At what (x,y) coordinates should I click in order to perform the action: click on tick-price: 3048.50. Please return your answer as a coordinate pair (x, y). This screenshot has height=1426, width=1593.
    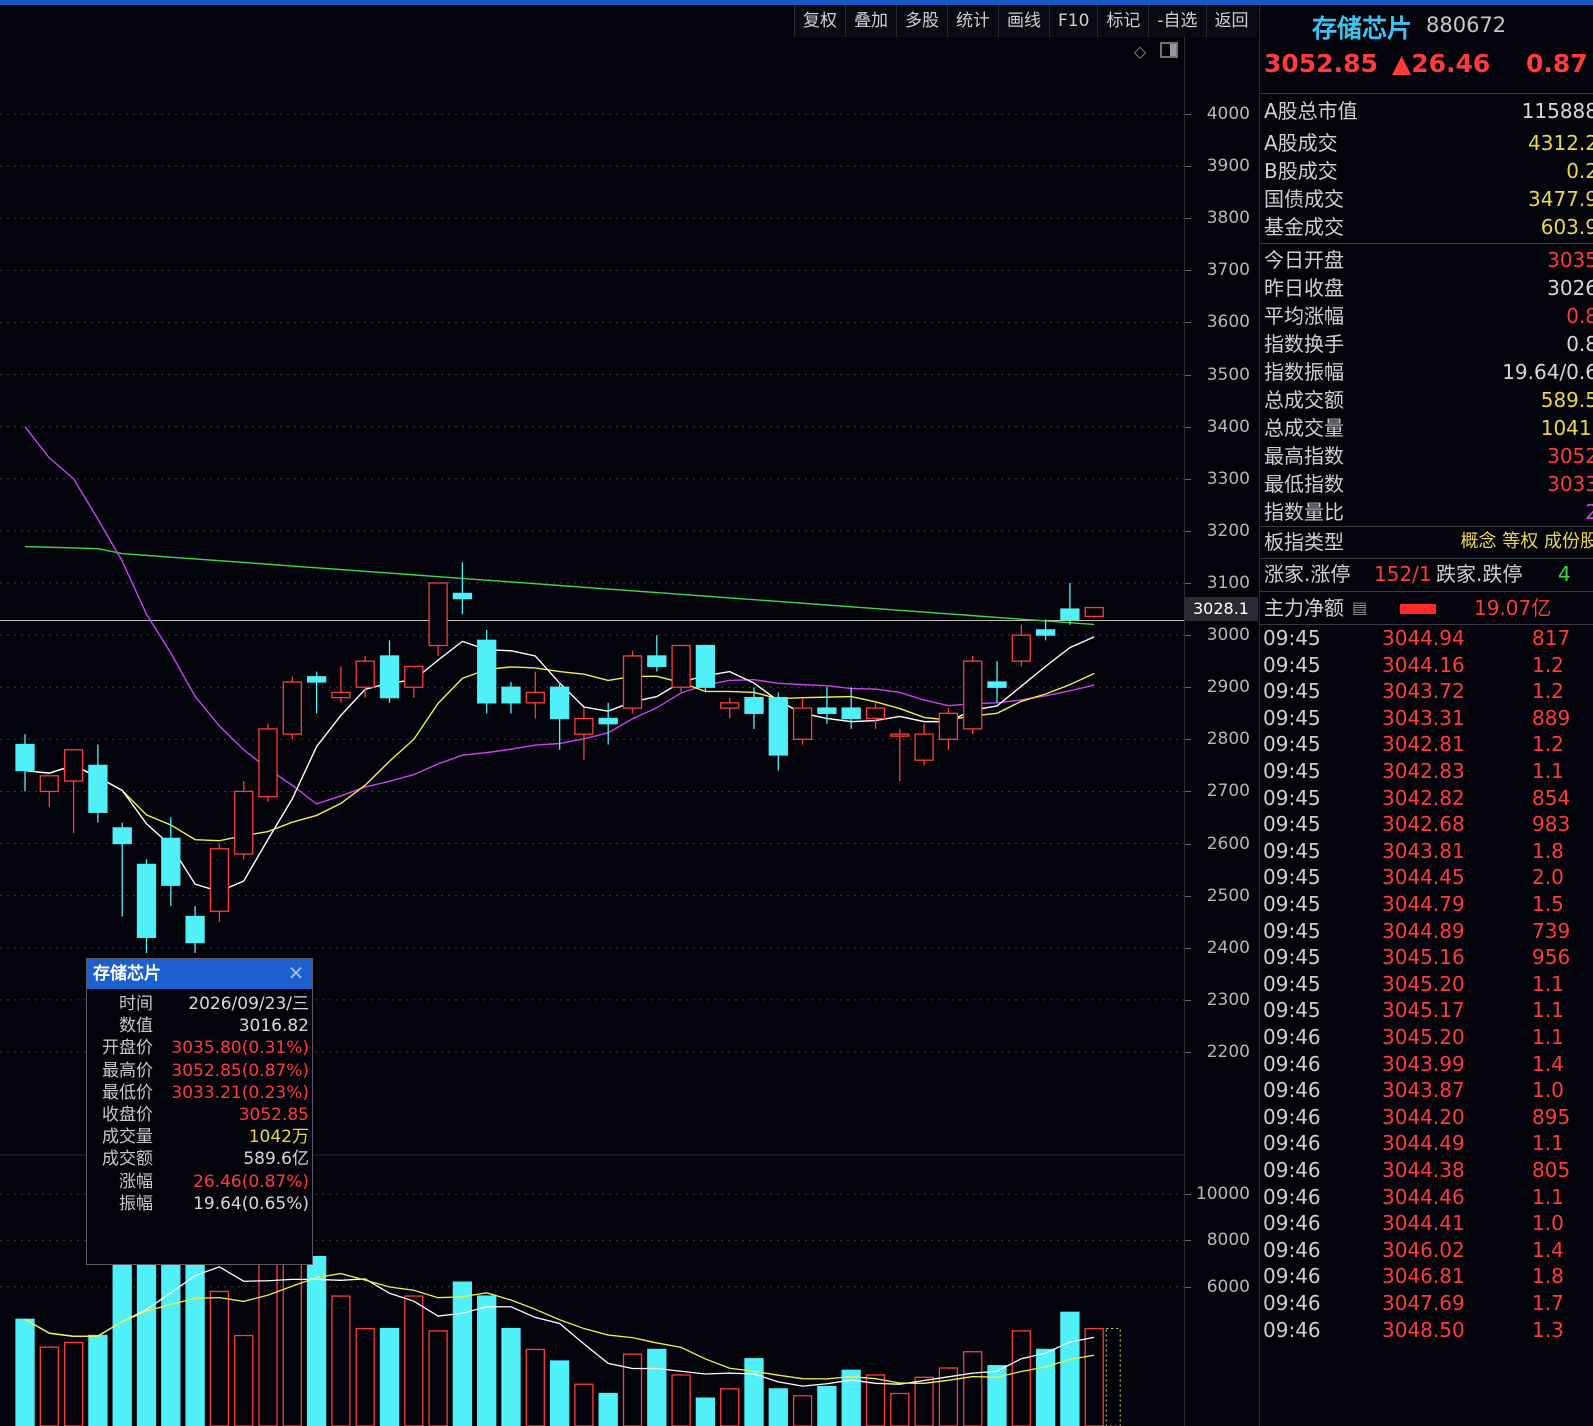
    Looking at the image, I should click on (1423, 1329).